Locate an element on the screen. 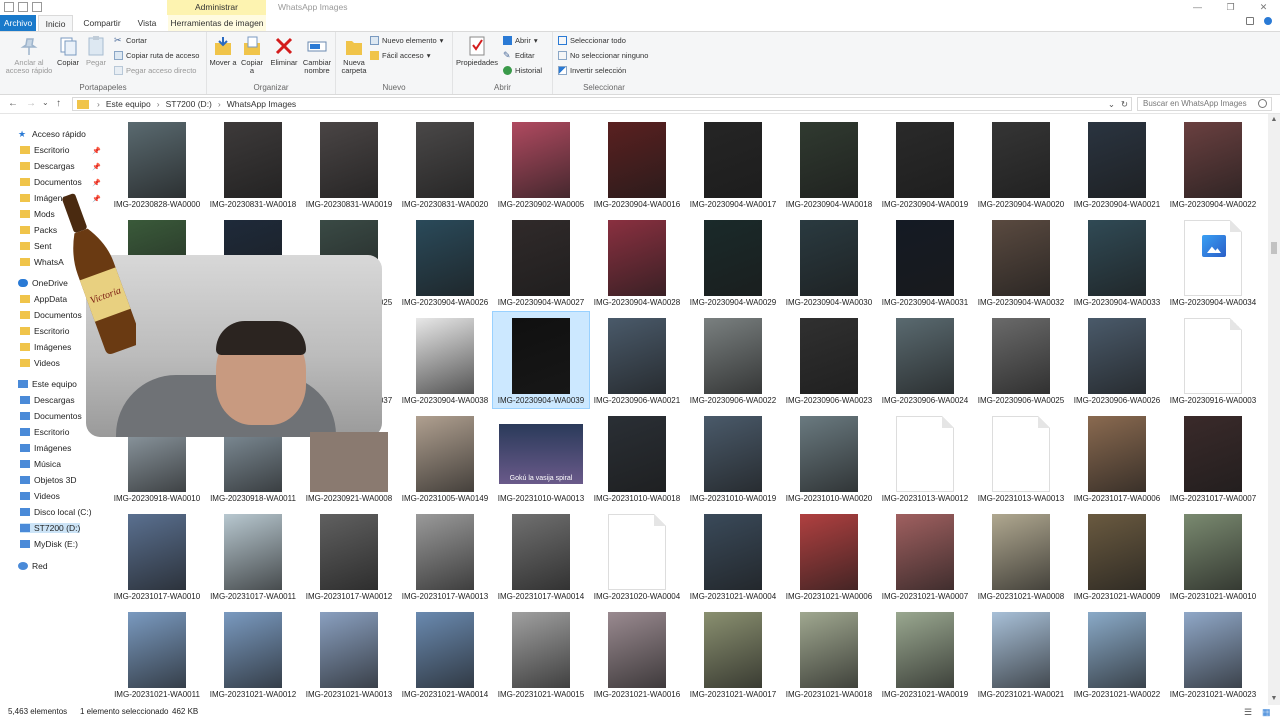 Image resolution: width=1280 pixels, height=720 pixels. nav-item: Descargas is located at coordinates (47, 166).